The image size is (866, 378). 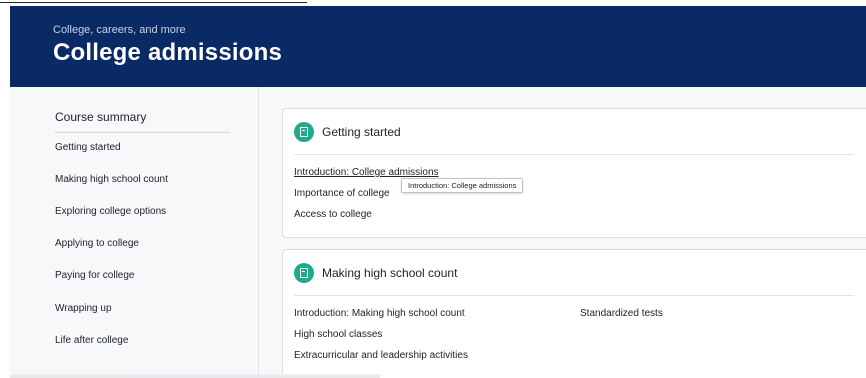 I want to click on breadcrumb: College, careers, and more, so click(x=119, y=30).